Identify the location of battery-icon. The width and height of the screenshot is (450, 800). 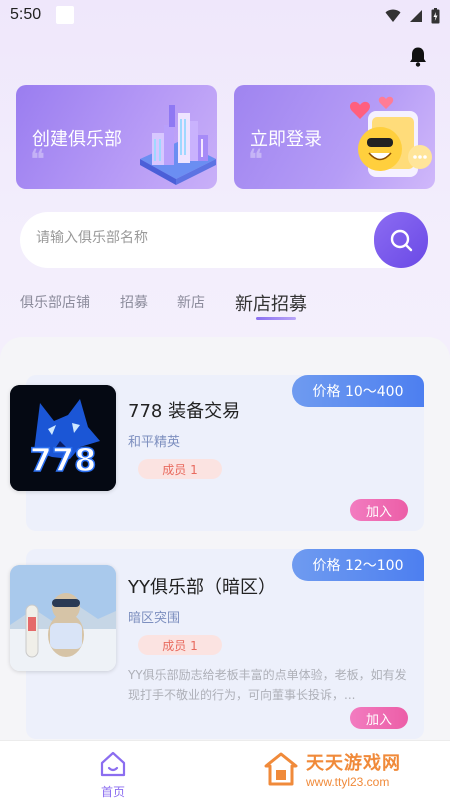
(435, 16).